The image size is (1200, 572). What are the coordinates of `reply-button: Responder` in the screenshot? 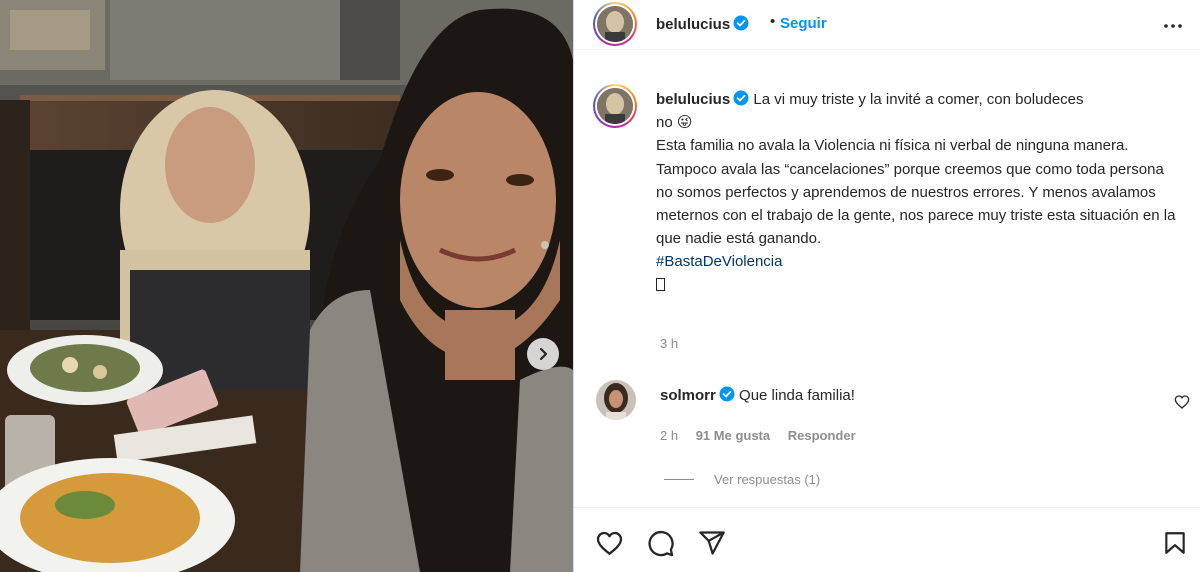 It's located at (822, 435).